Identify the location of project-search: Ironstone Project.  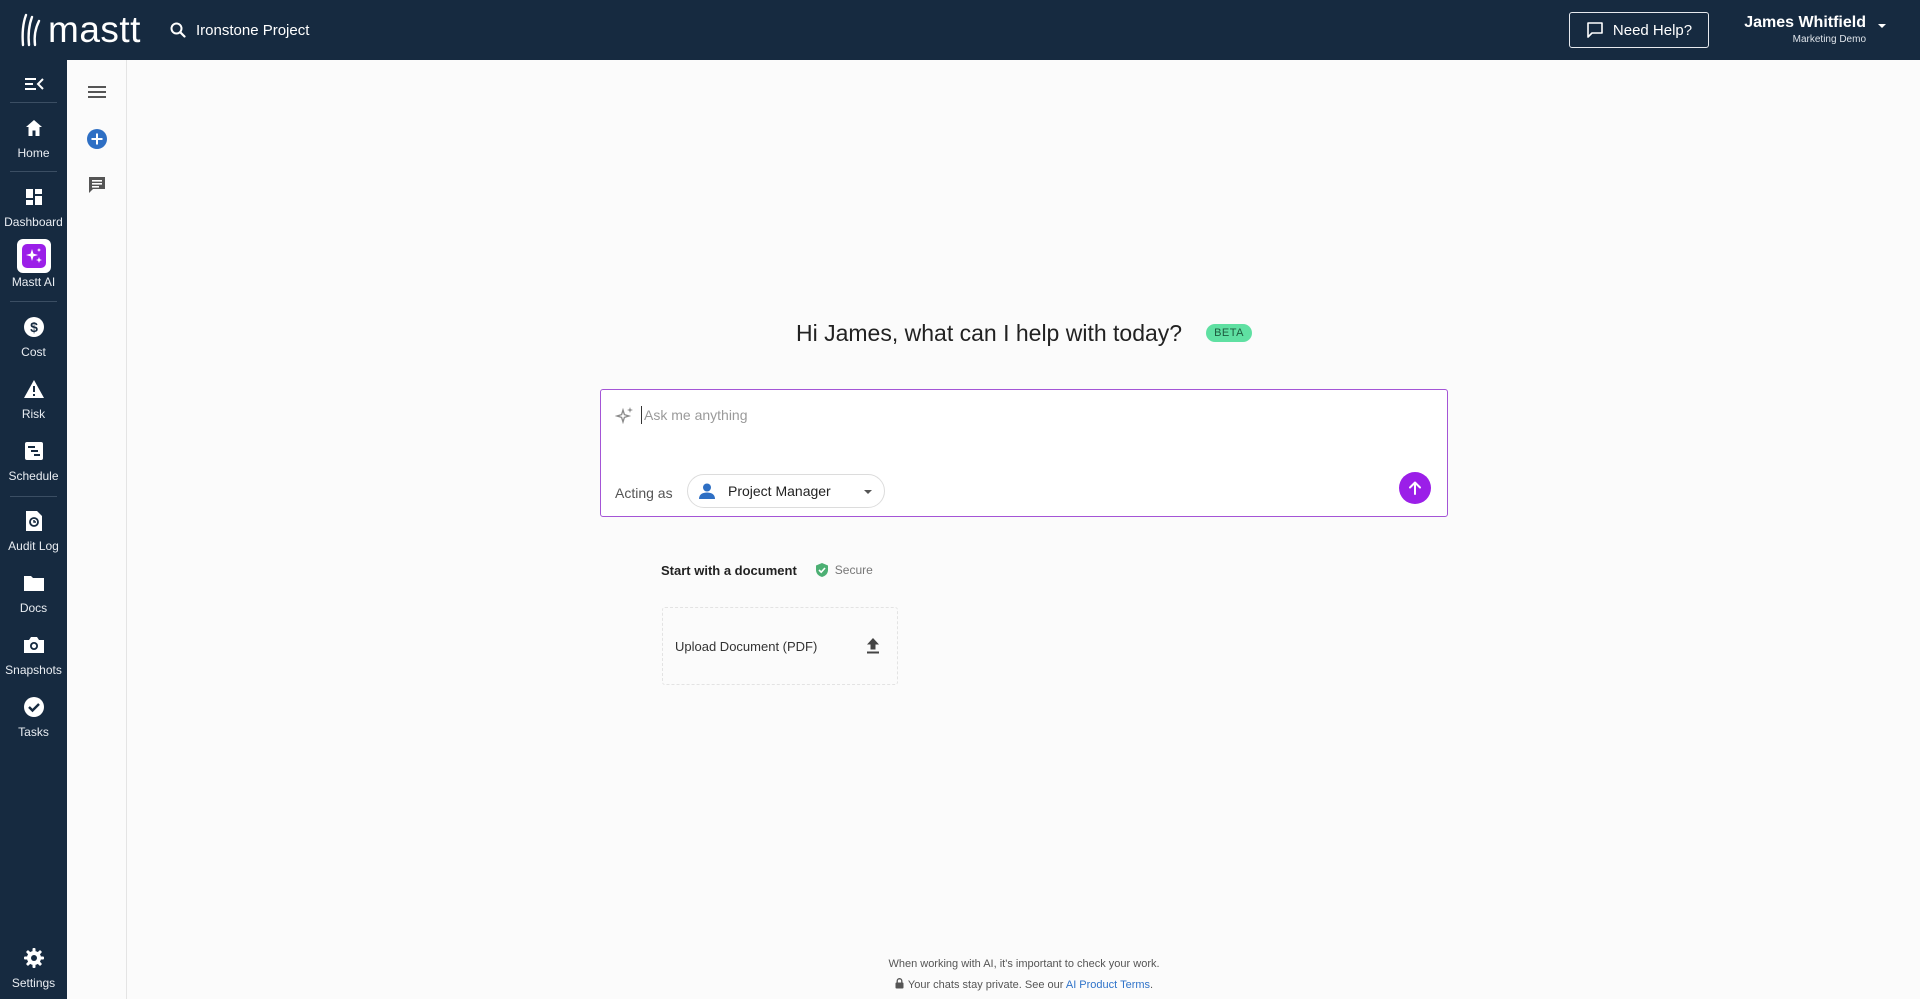
(239, 30).